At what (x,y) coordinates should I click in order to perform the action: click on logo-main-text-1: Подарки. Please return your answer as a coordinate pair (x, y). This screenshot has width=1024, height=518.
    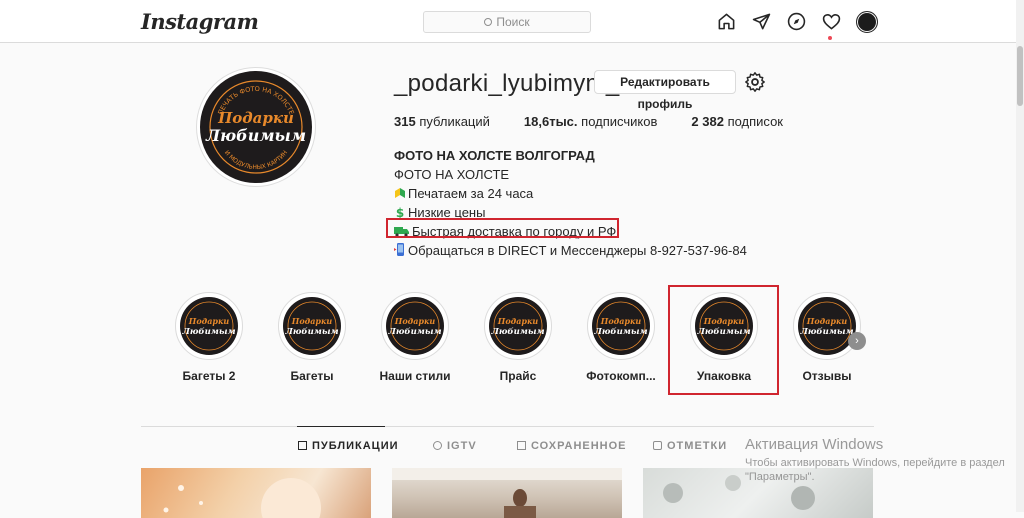
    Looking at the image, I should click on (255, 118).